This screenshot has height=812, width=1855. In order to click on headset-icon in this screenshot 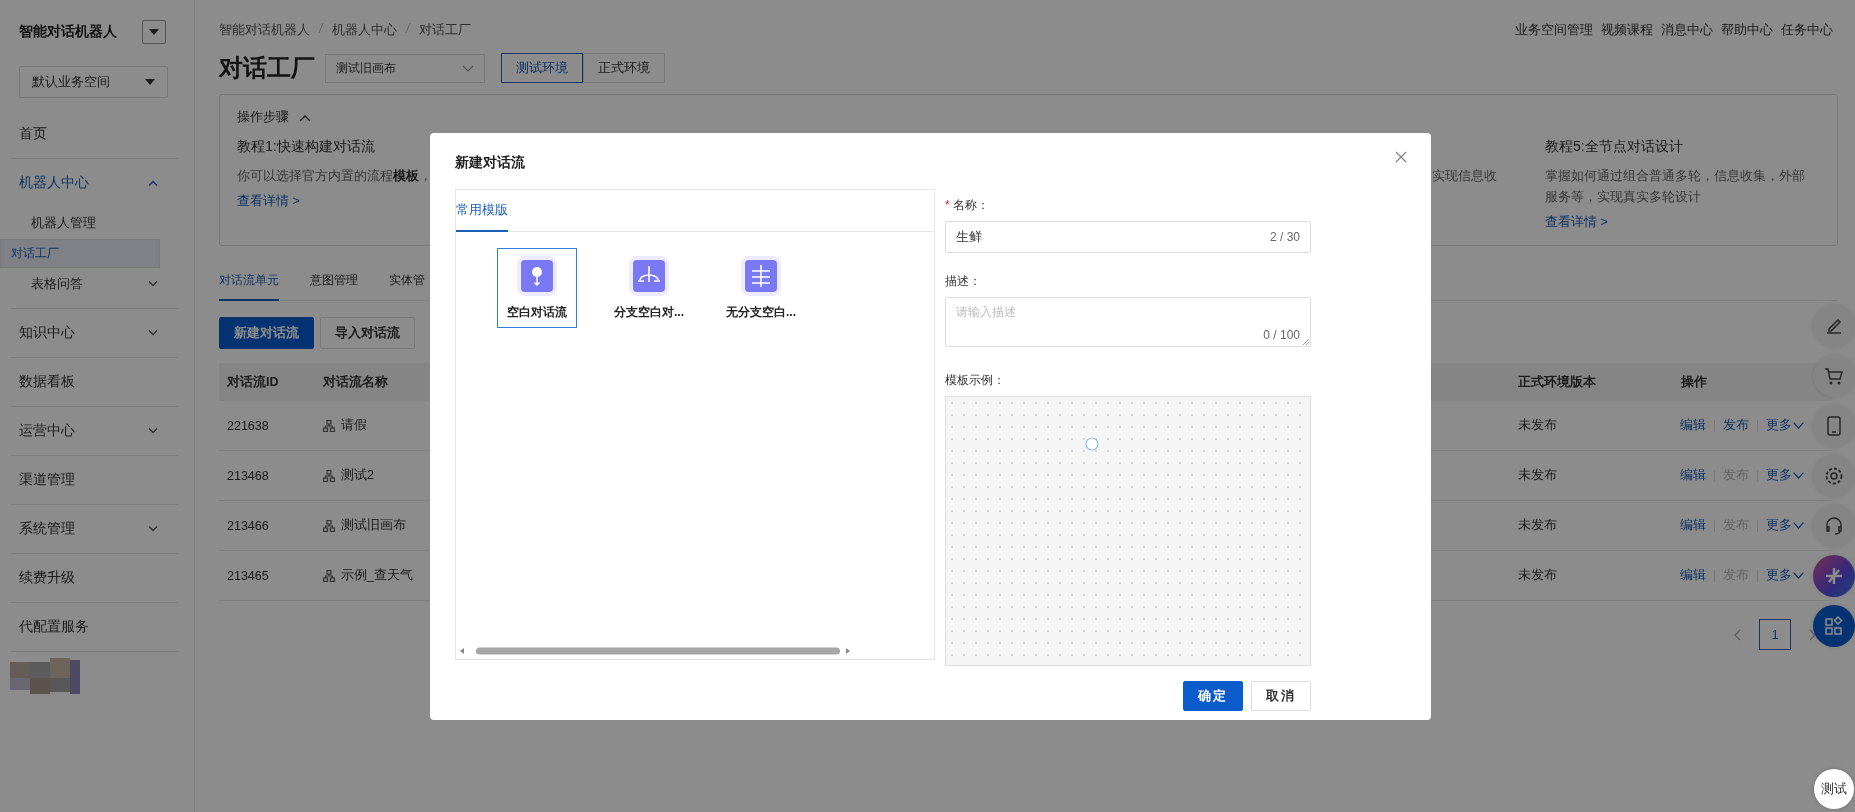, I will do `click(1834, 526)`.